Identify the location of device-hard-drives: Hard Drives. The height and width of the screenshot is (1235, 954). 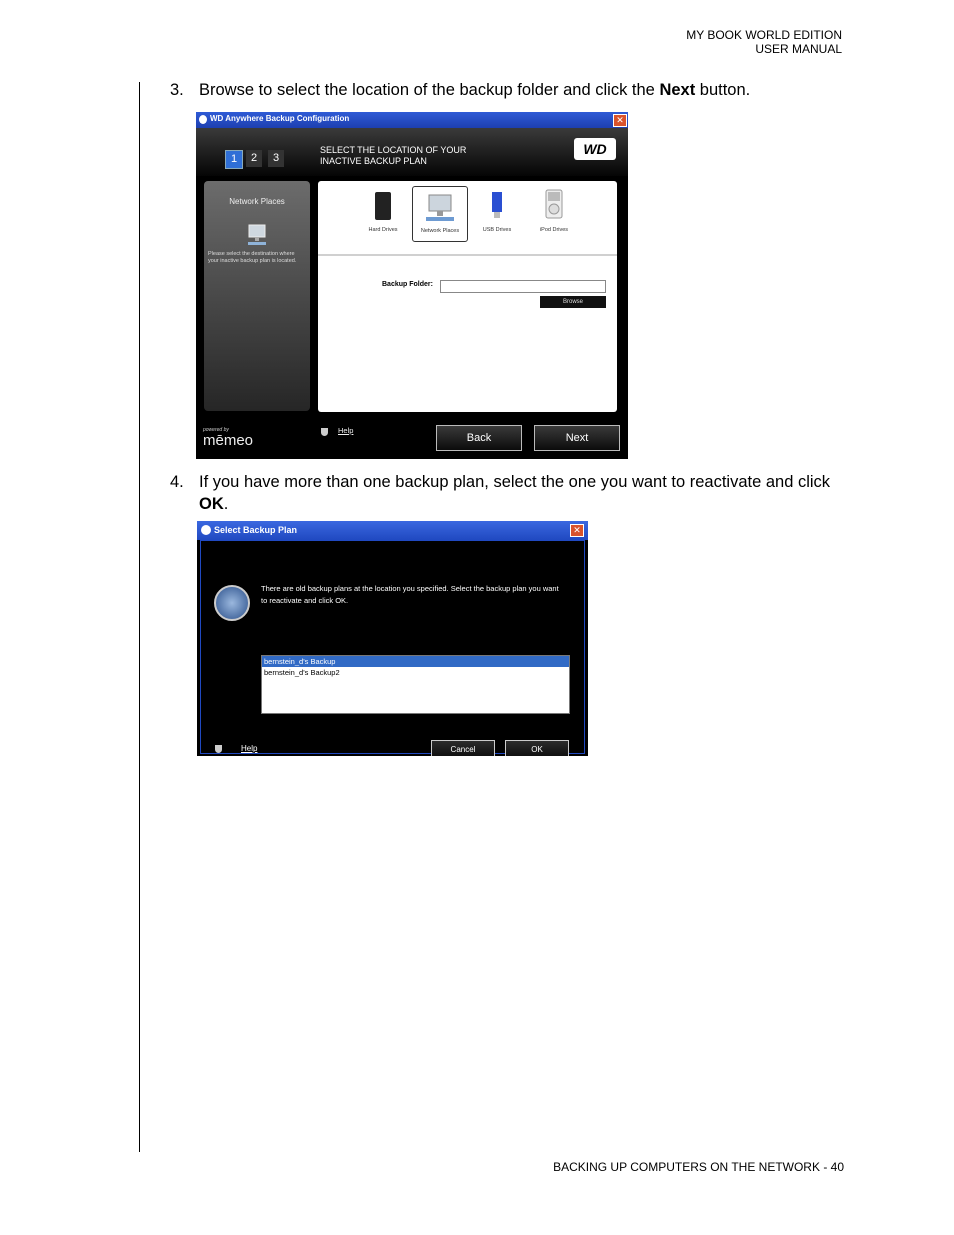
(383, 213).